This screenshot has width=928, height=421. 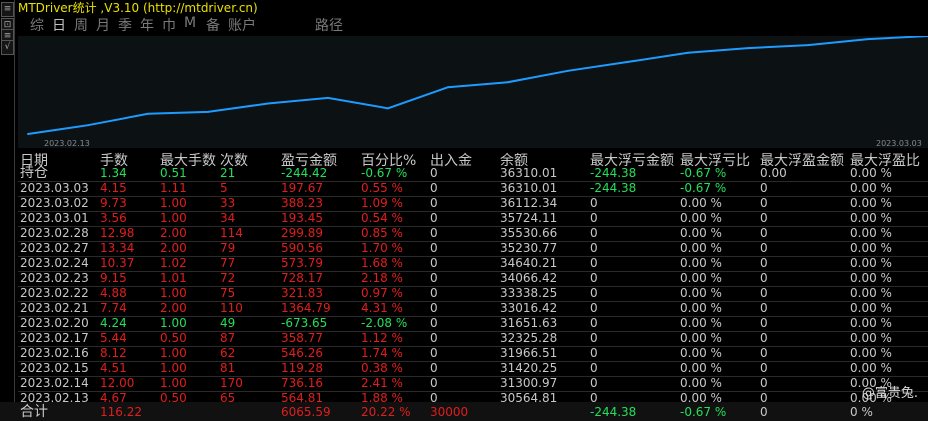 What do you see at coordinates (138, 8) in the screenshot?
I see `window-title: MTDriver统计 ,V3.10 (http://mtdriver.cn)` at bounding box center [138, 8].